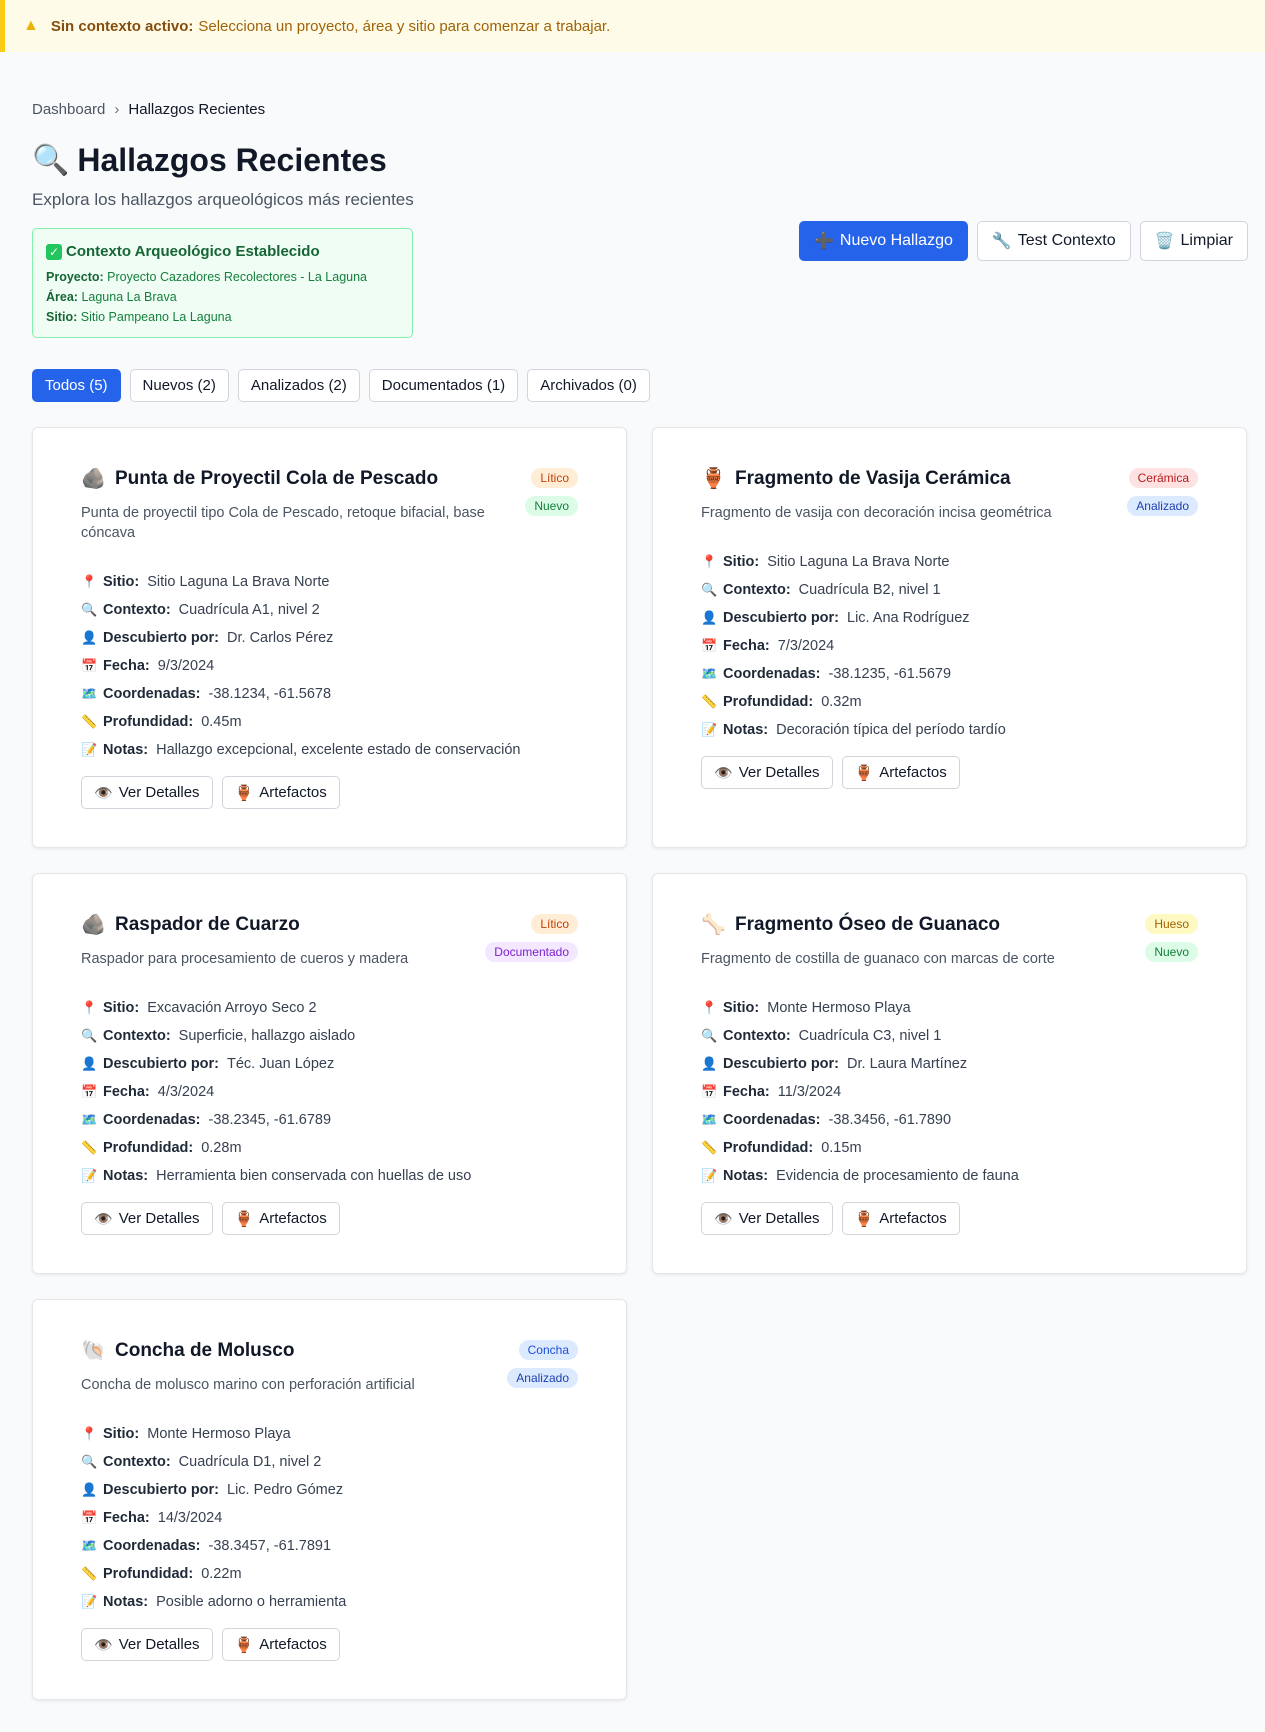 The height and width of the screenshot is (1732, 1265). What do you see at coordinates (232, 160) in the screenshot?
I see `page-title-text: Hallazgos Recientes` at bounding box center [232, 160].